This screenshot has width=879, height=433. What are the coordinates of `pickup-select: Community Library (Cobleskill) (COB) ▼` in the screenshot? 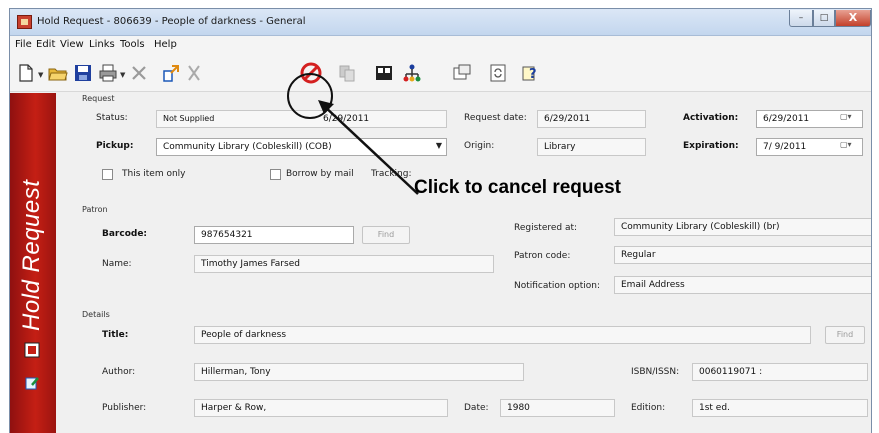 It's located at (301, 147).